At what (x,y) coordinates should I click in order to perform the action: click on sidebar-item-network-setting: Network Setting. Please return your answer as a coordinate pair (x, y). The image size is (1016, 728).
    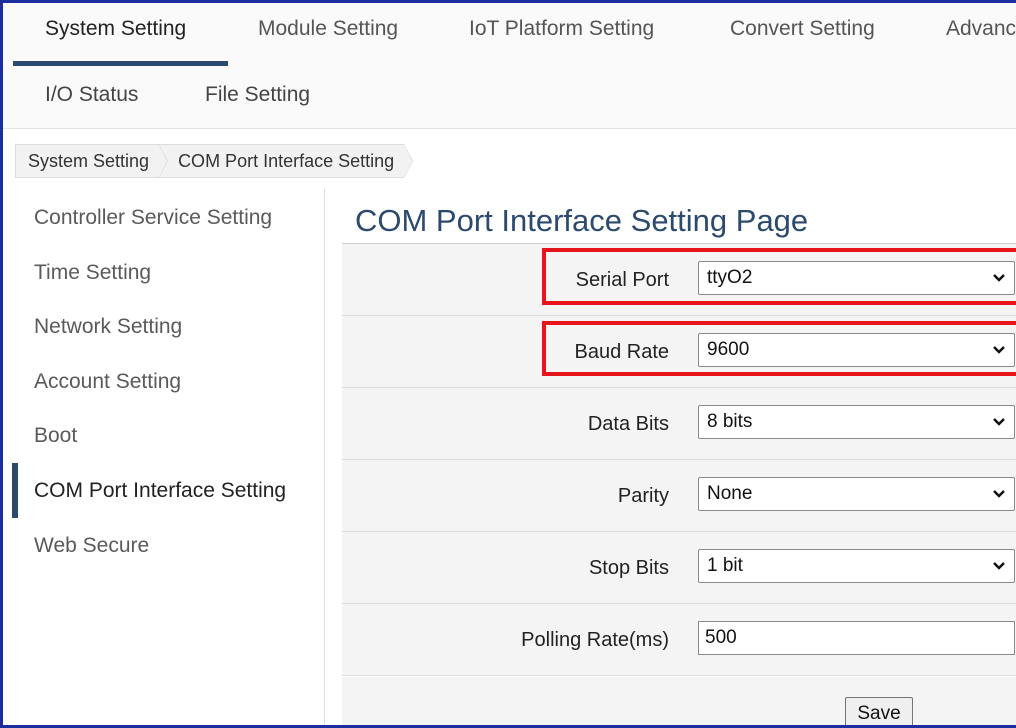
    Looking at the image, I should click on (162, 327).